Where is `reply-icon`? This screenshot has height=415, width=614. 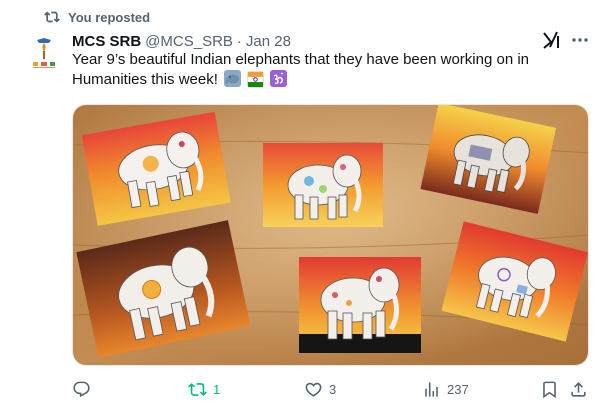
reply-icon is located at coordinates (81, 389).